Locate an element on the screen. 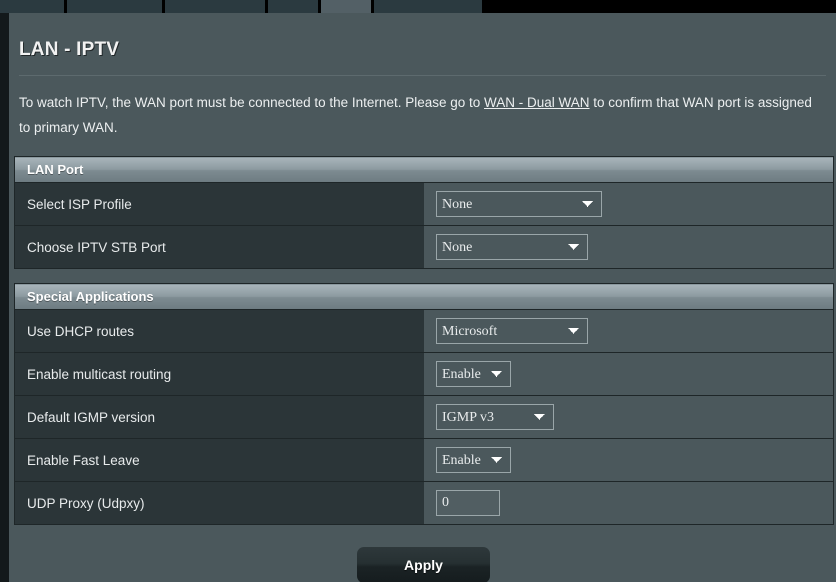 The height and width of the screenshot is (582, 836). label-select-isp-profile: Select ISP Profile is located at coordinates (219, 204).